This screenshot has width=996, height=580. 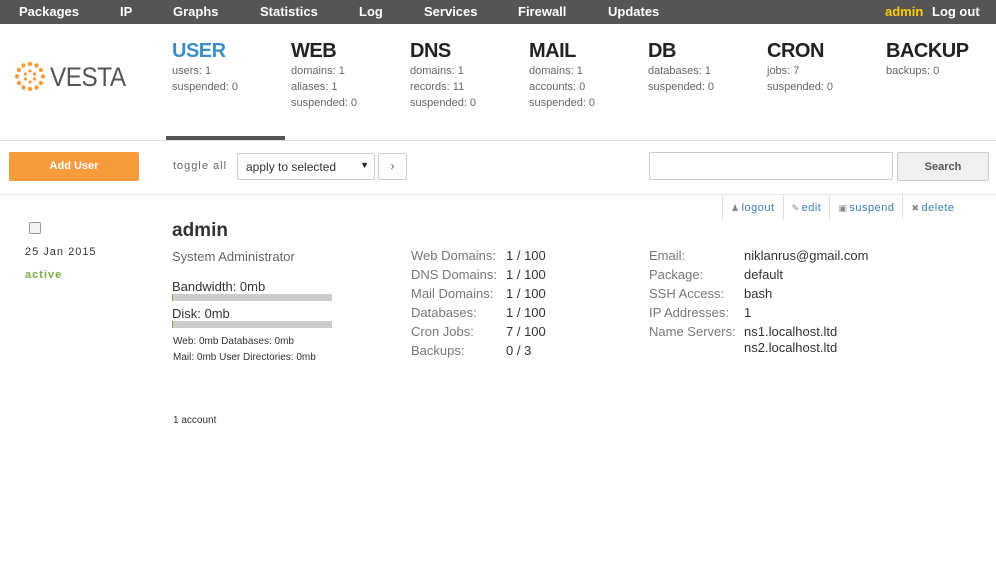 What do you see at coordinates (364, 165) in the screenshot?
I see `dropdown-arrow-icon: ▼` at bounding box center [364, 165].